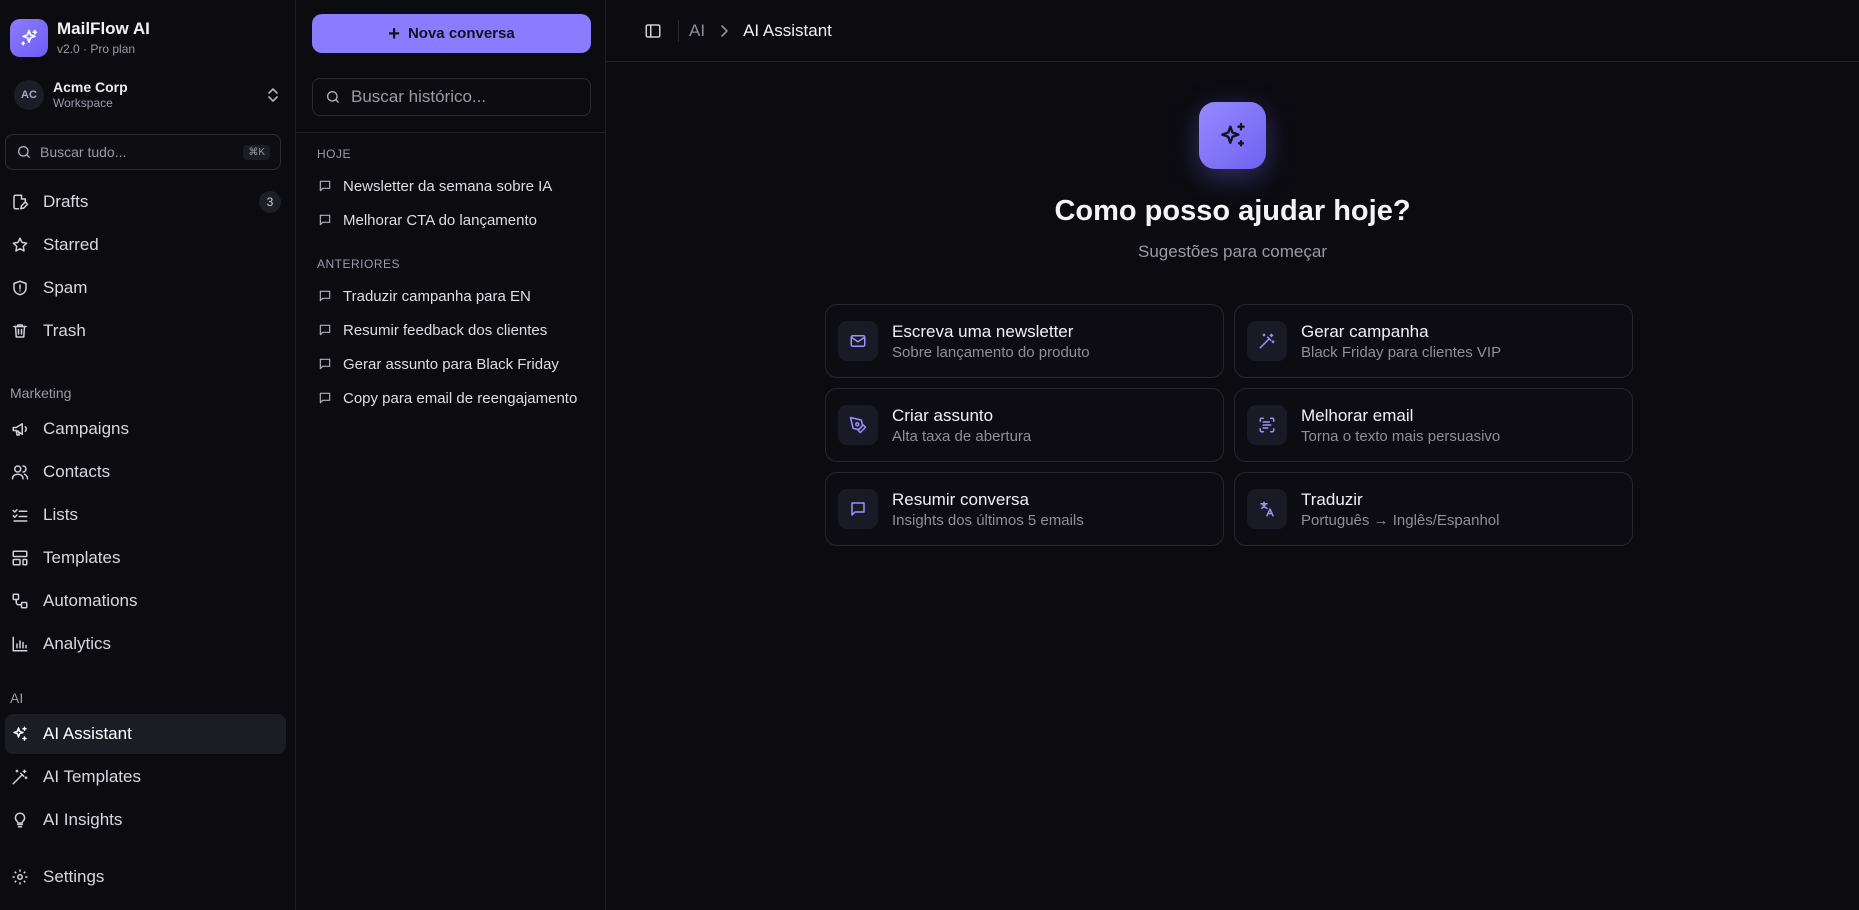 This screenshot has width=1859, height=910. I want to click on workspace-name: Acme Corp, so click(90, 87).